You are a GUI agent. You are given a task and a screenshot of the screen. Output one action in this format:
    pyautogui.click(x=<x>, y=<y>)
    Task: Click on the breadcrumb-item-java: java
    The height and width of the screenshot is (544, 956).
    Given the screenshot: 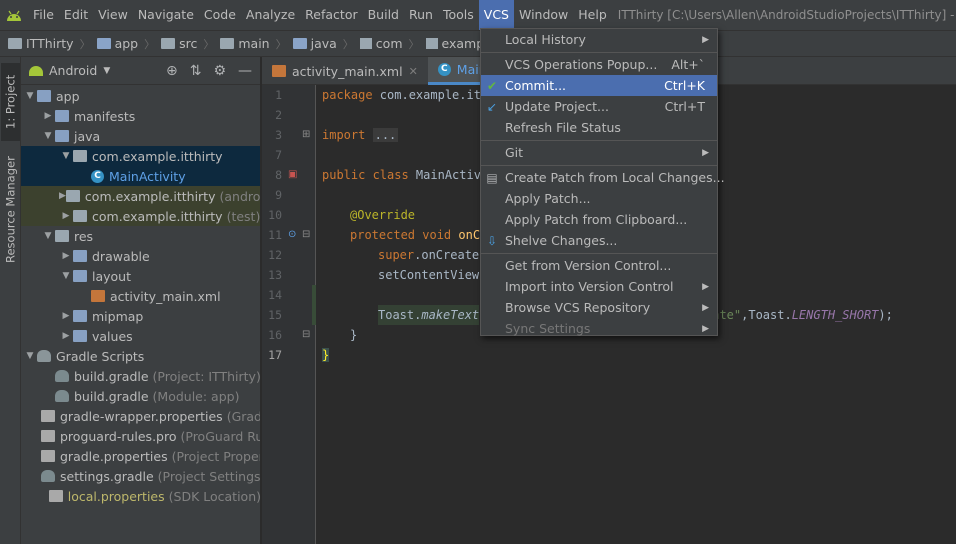 What is the action you would take?
    pyautogui.click(x=314, y=43)
    